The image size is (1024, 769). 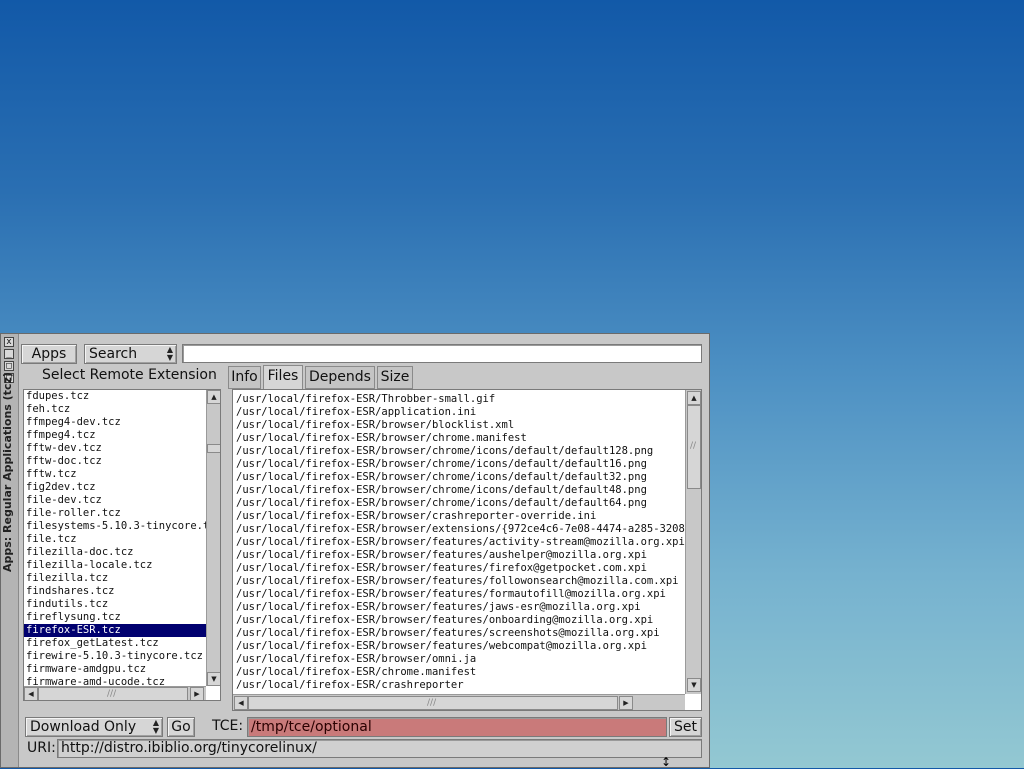 I want to click on extension-list-item: ffmpeg4-dev.tcz, so click(x=115, y=422).